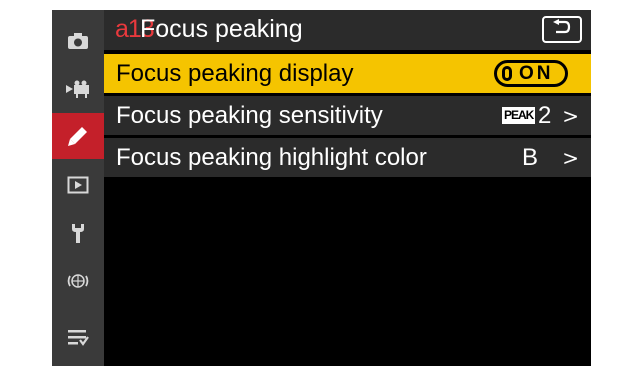  I want to click on peak-badge: PEAK, so click(519, 115).